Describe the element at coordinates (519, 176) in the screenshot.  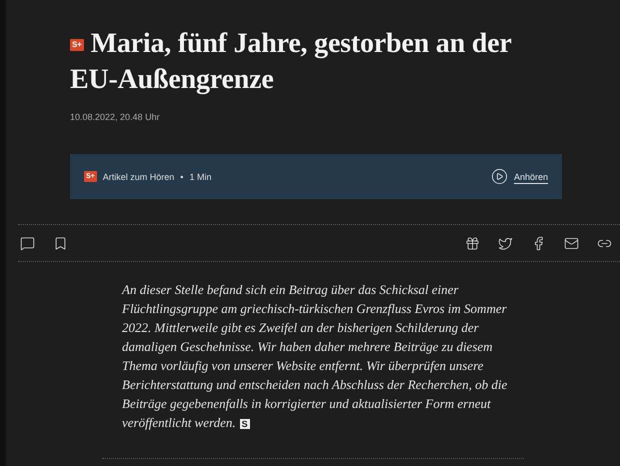
I see `listen-link: Anhören` at that location.